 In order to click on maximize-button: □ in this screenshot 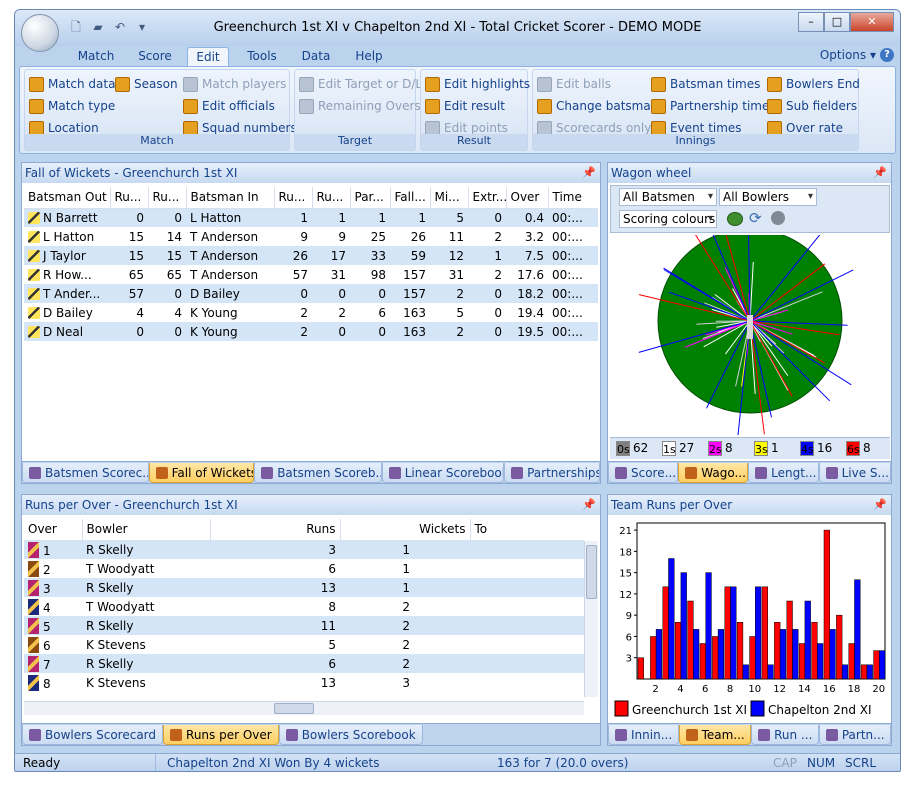, I will do `click(837, 22)`.